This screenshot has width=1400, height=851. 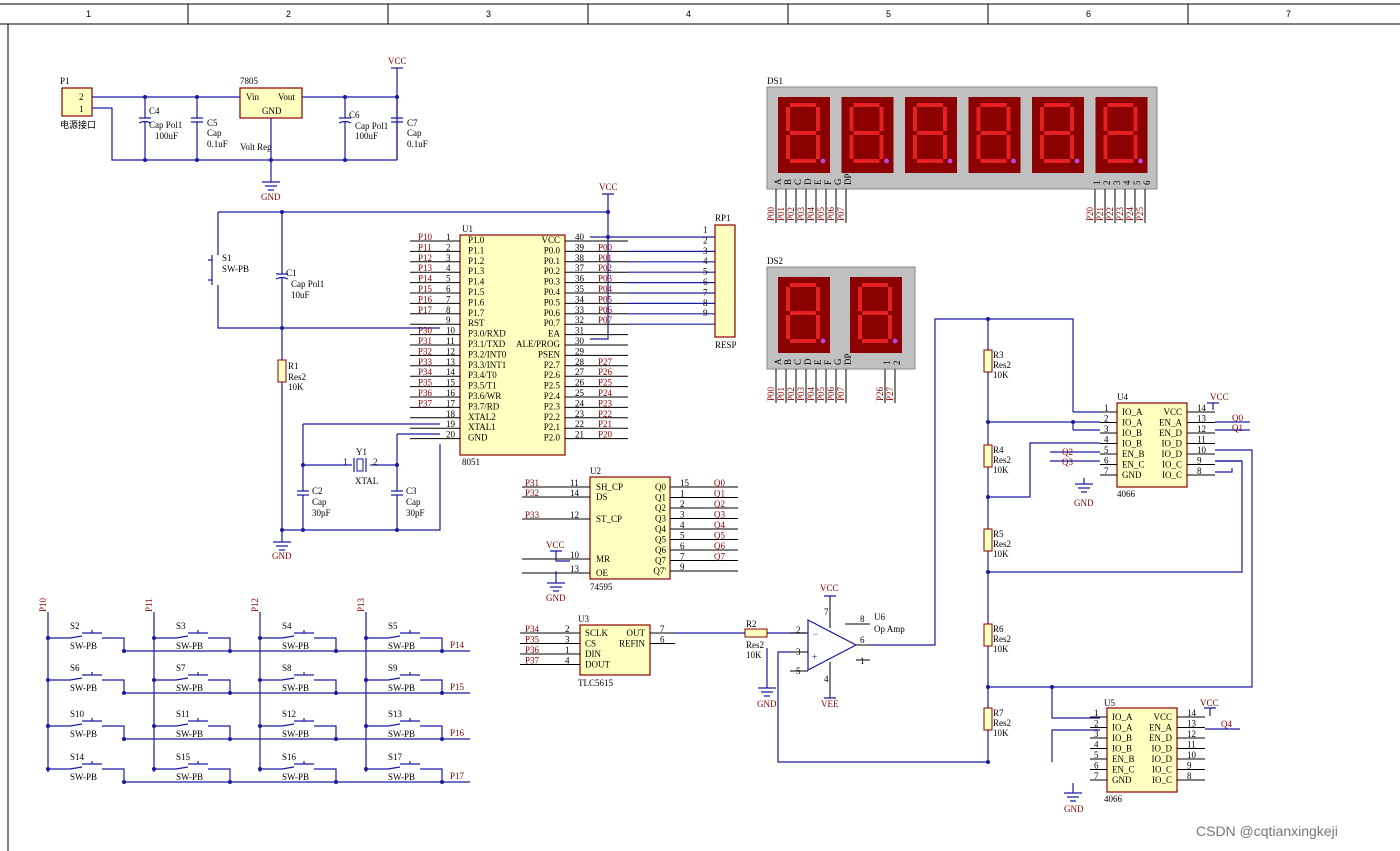 What do you see at coordinates (488, 14) in the screenshot?
I see `frame-col-3: 3` at bounding box center [488, 14].